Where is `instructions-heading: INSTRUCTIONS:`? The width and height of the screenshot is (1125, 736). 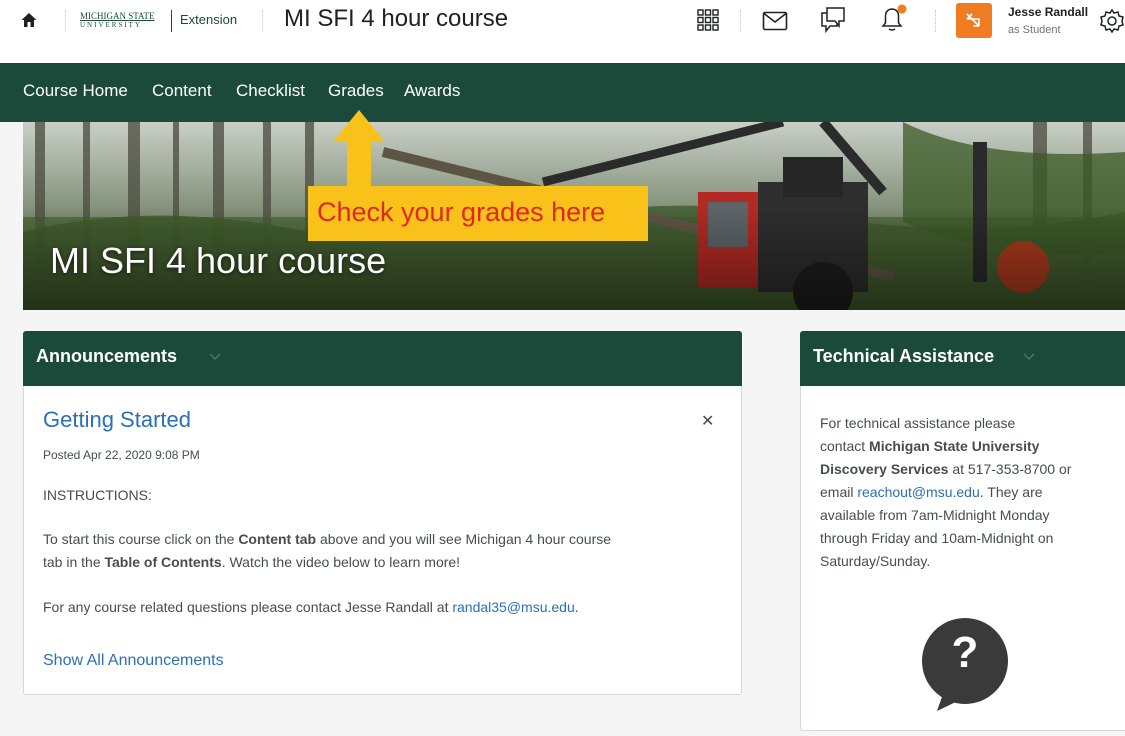 instructions-heading: INSTRUCTIONS: is located at coordinates (97, 495).